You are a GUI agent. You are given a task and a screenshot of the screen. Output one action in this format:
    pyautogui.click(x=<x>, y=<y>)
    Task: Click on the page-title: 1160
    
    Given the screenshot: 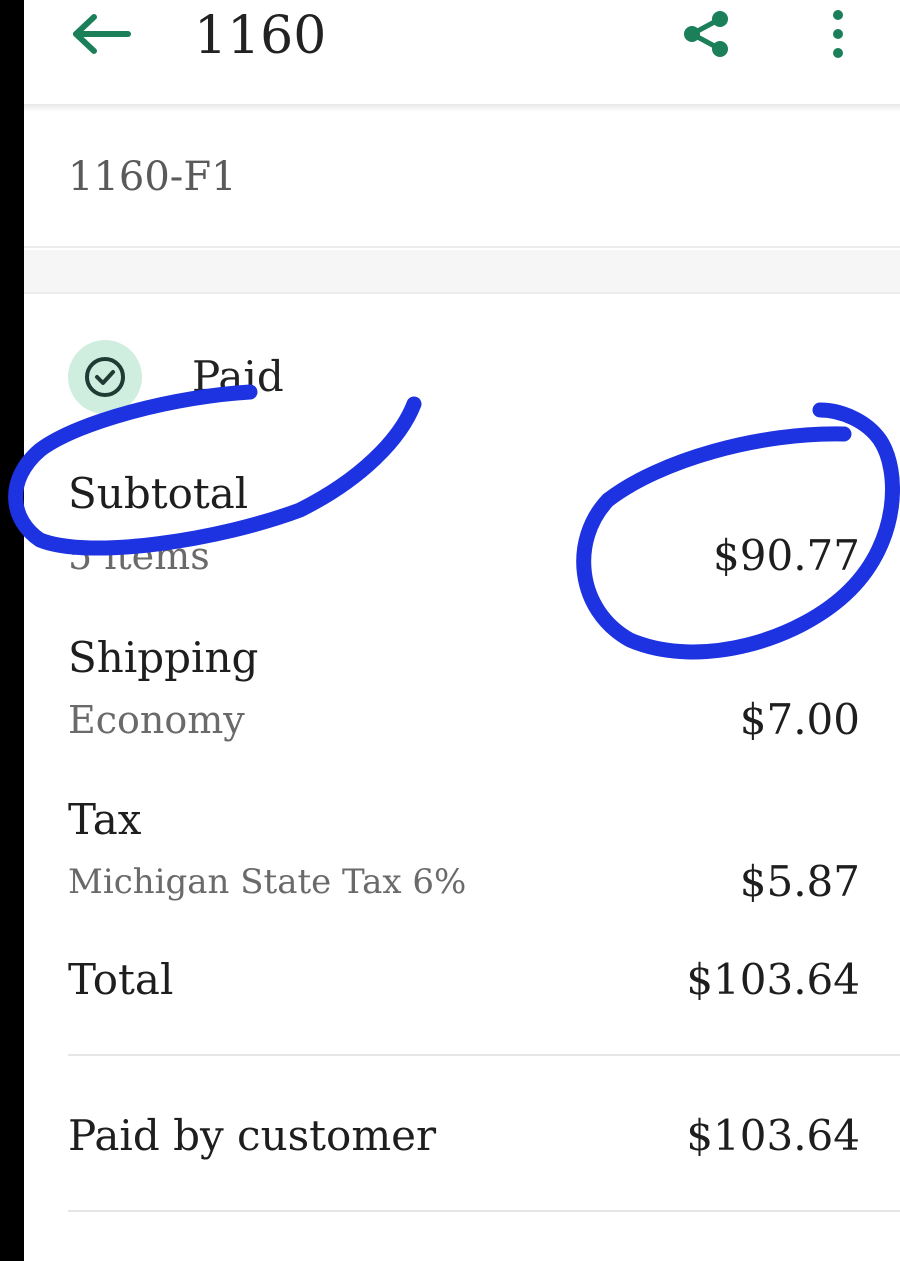 What is the action you would take?
    pyautogui.click(x=260, y=36)
    